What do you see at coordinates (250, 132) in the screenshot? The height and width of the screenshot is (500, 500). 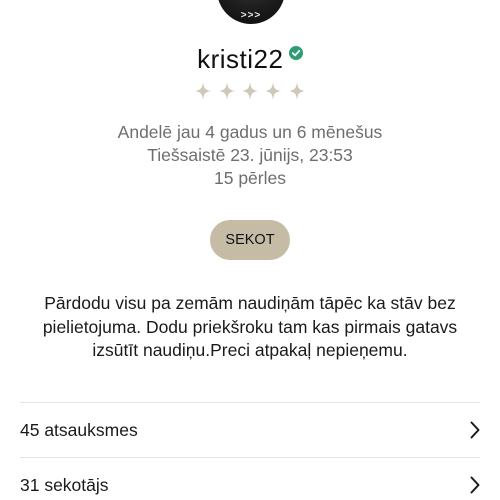 I see `member-since: Andelē jau 4 gadus un 6 mēnešus` at bounding box center [250, 132].